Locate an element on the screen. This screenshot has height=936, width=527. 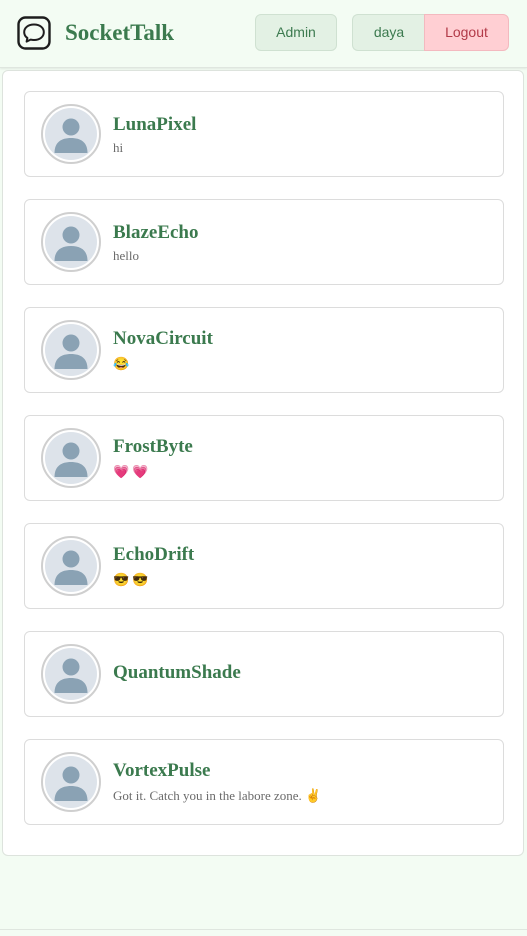
chat-last-message: 😎 😎 is located at coordinates (131, 579).